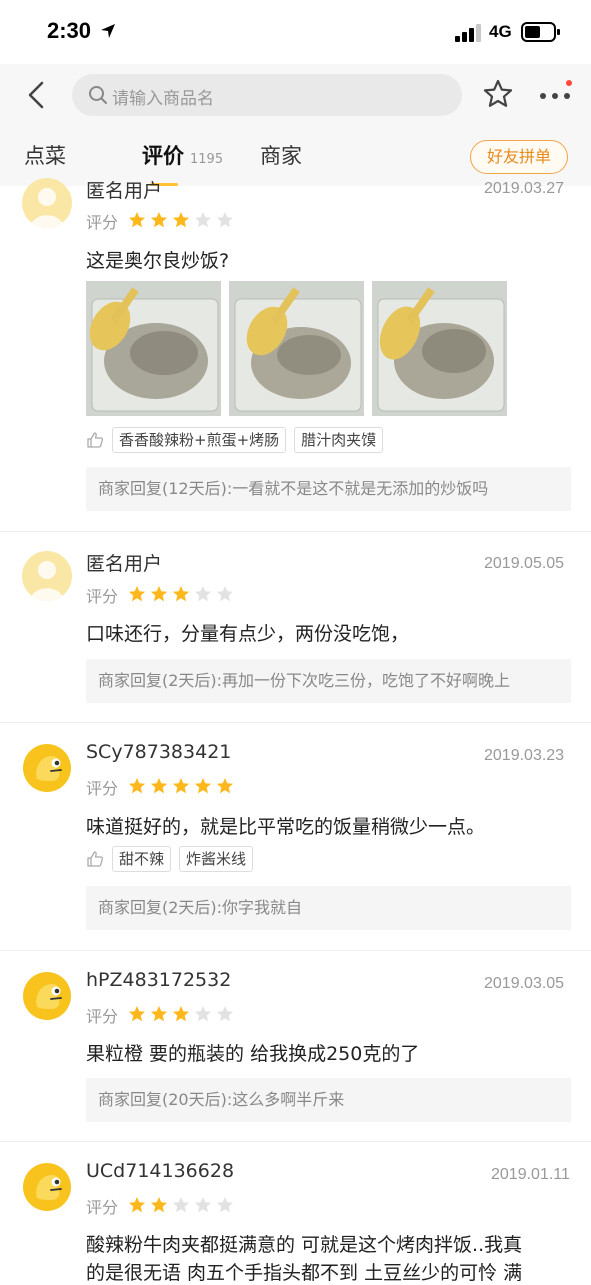 This screenshot has height=1285, width=591. What do you see at coordinates (304, 1245) in the screenshot?
I see `review-text: 酸辣粉牛肉夹都挺满意的 可就是这个烤肉拌饭..我真` at bounding box center [304, 1245].